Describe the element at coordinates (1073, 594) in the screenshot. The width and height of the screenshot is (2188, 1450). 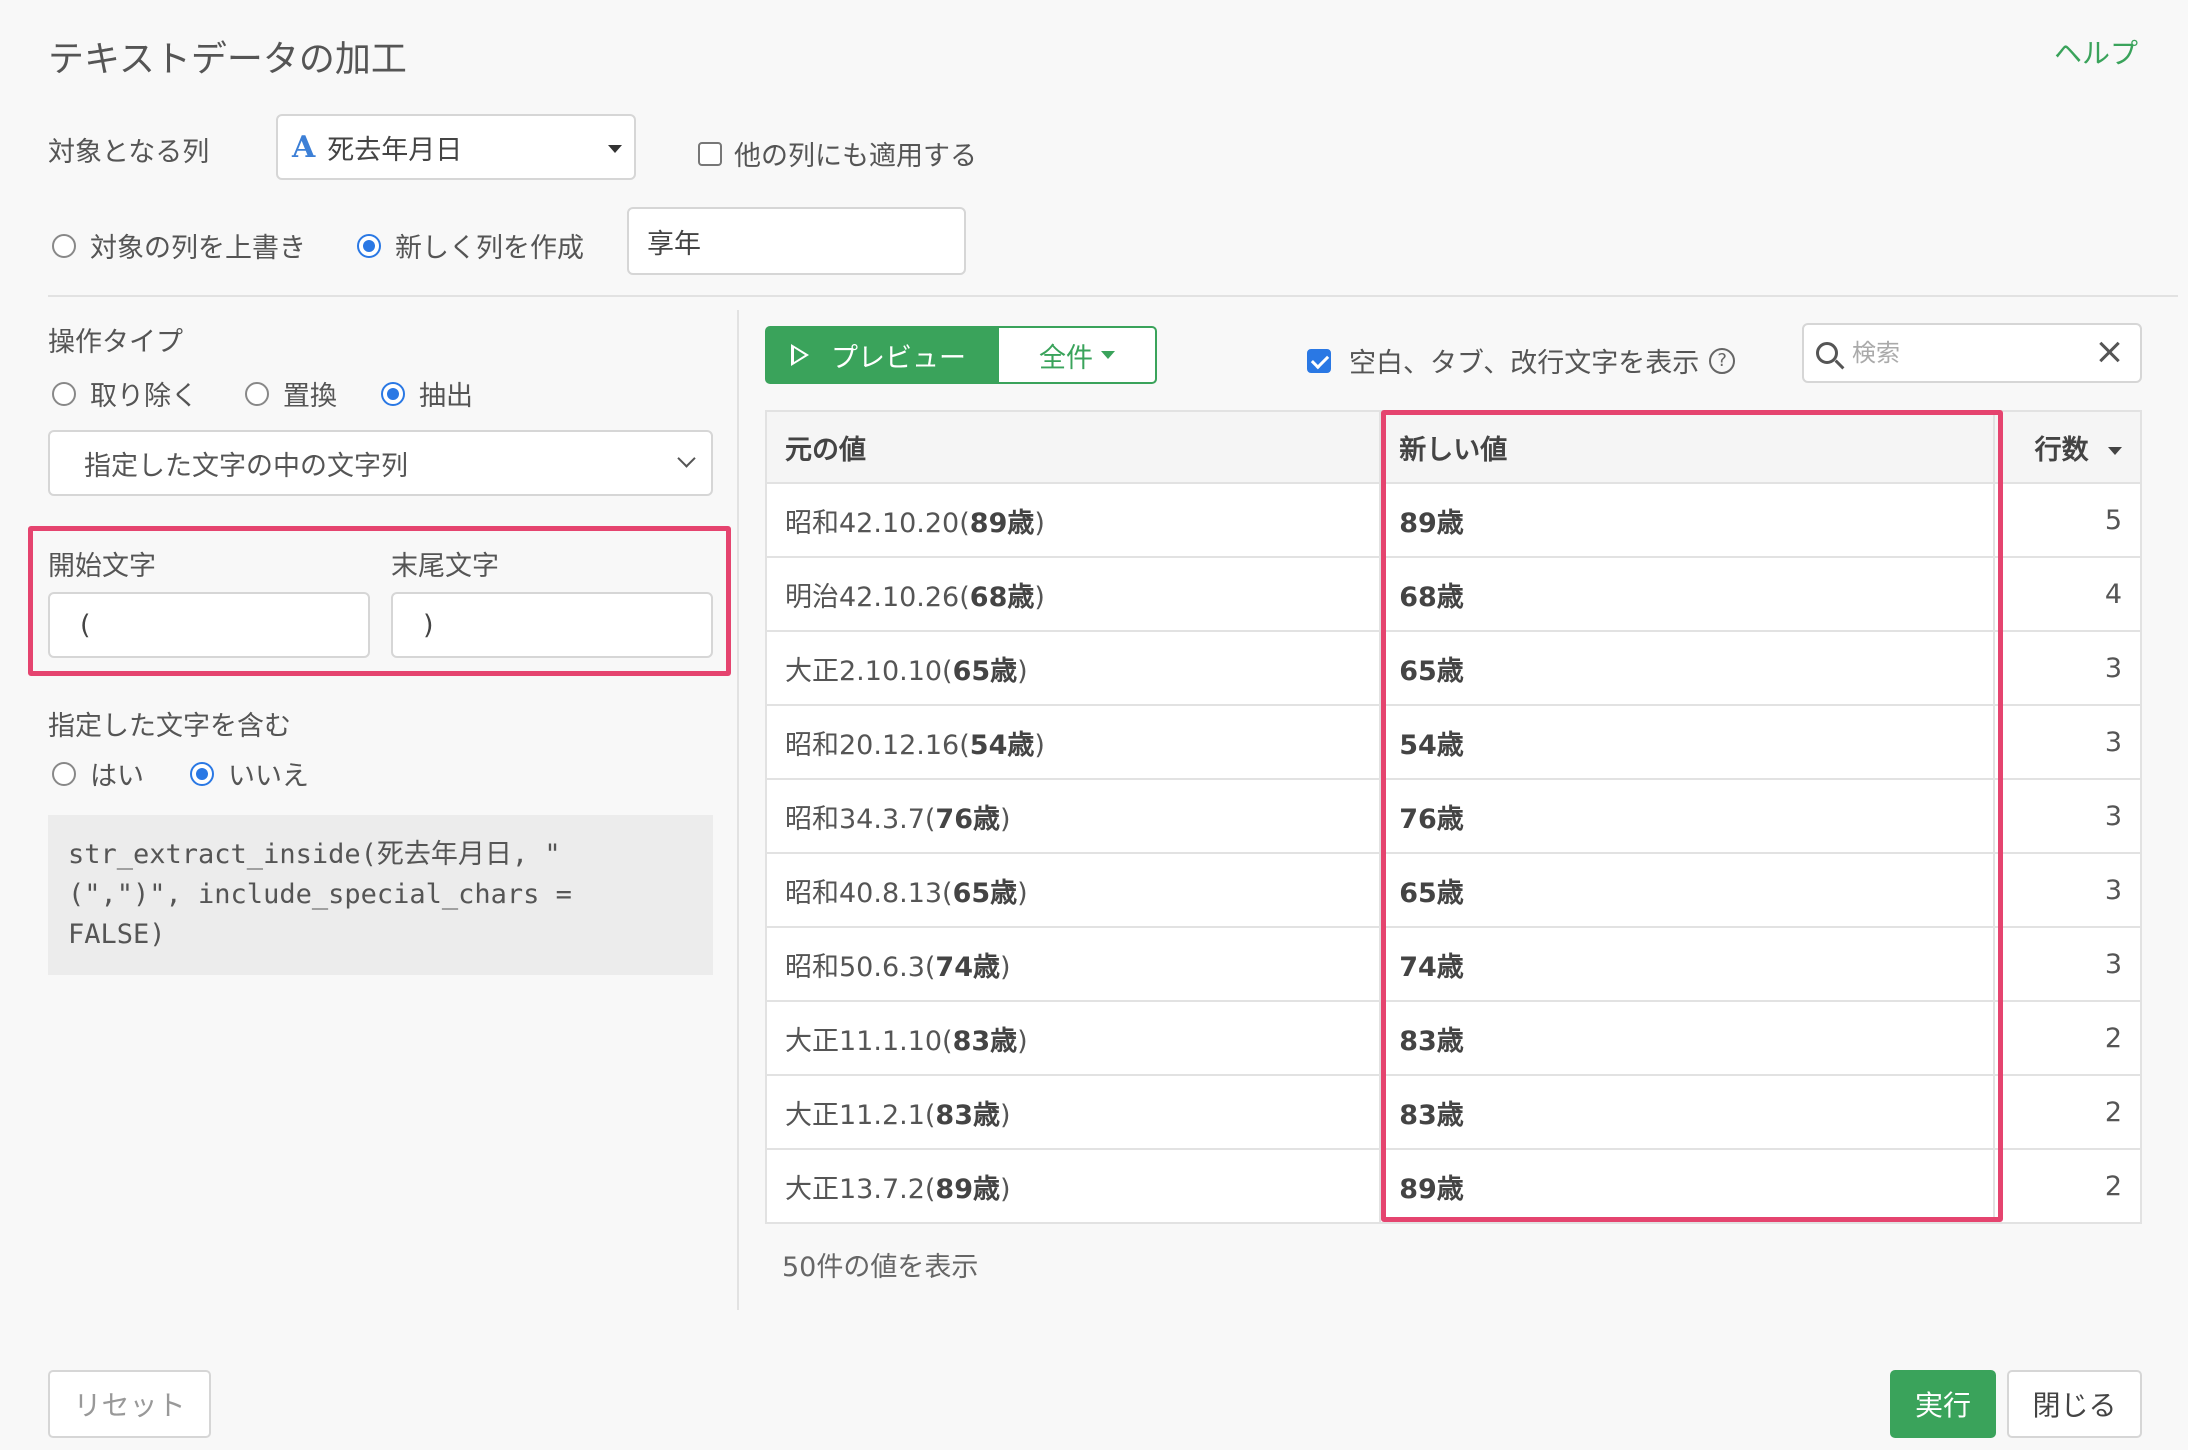
I see `original-value-cell: 明治42.10.26(68歳)` at that location.